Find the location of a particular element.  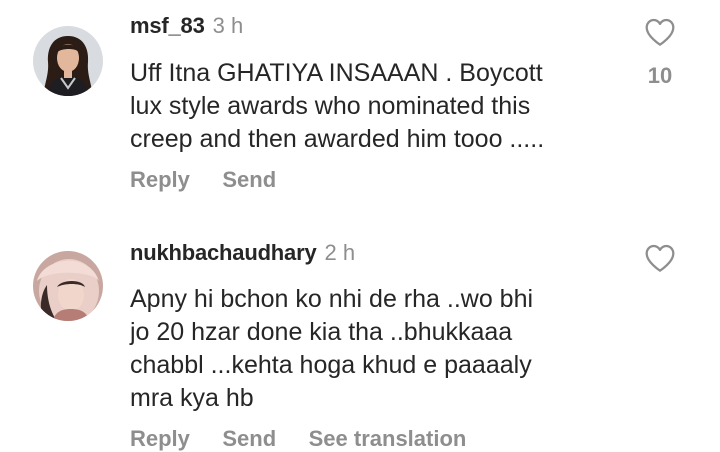

comment-text-line: jo 20 hzar done kia tha ..bhukkaaa is located at coordinates (321, 332).